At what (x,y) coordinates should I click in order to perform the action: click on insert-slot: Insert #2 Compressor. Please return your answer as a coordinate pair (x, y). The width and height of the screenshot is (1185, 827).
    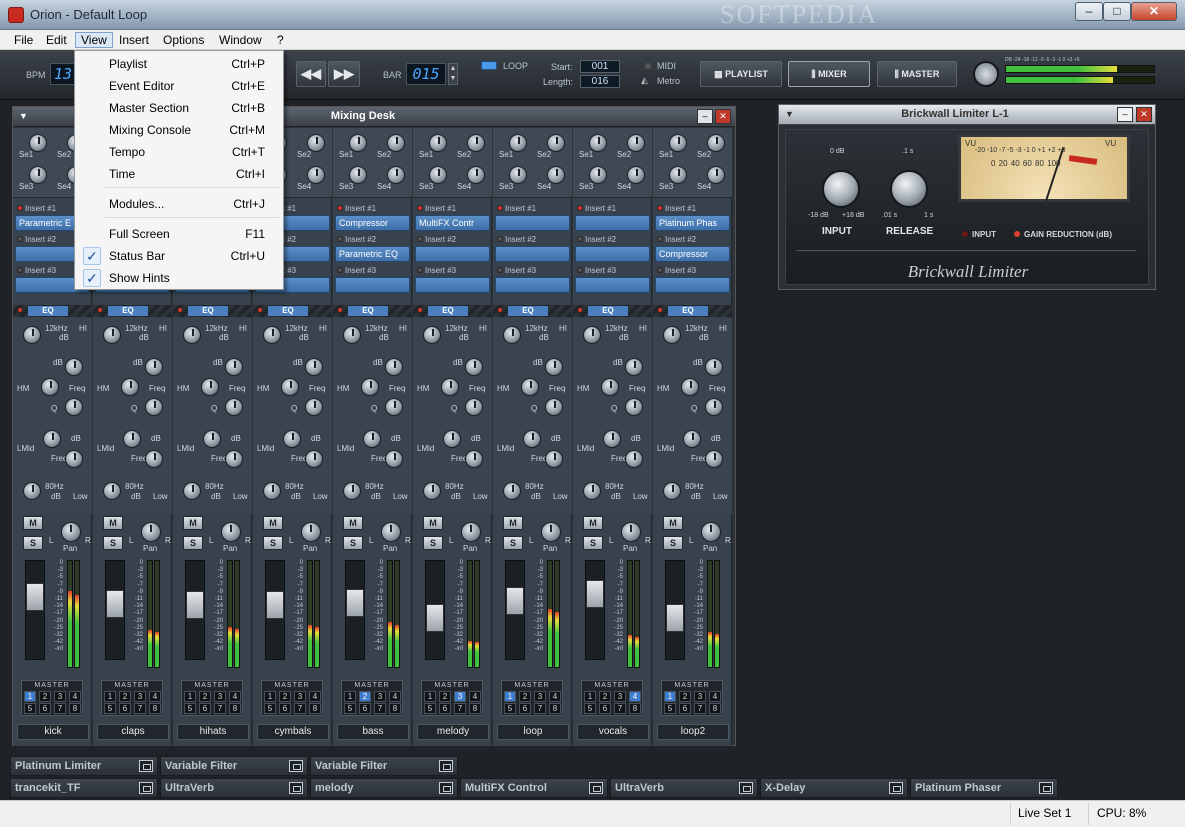
    Looking at the image, I should click on (692, 250).